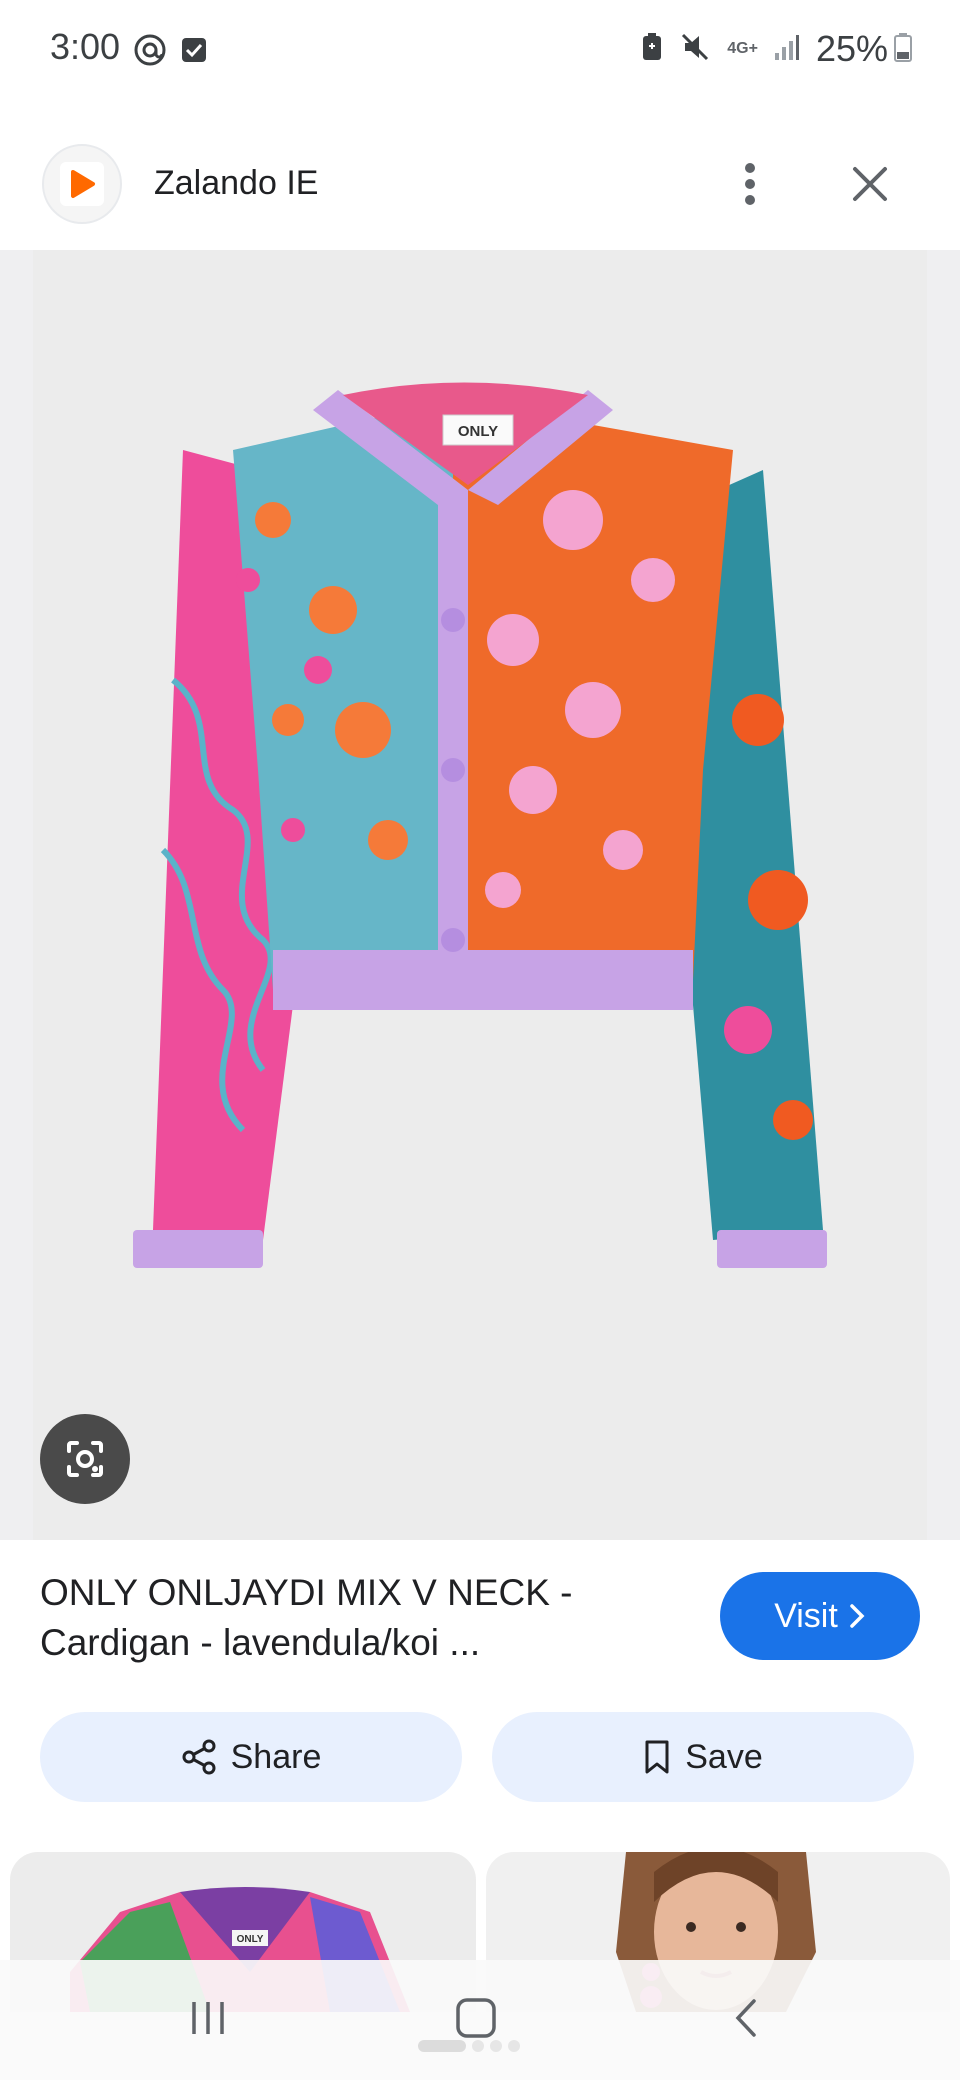 The height and width of the screenshot is (2080, 960). Describe the element at coordinates (478, 431) in the screenshot. I see `product-label-text: ONLY` at that location.